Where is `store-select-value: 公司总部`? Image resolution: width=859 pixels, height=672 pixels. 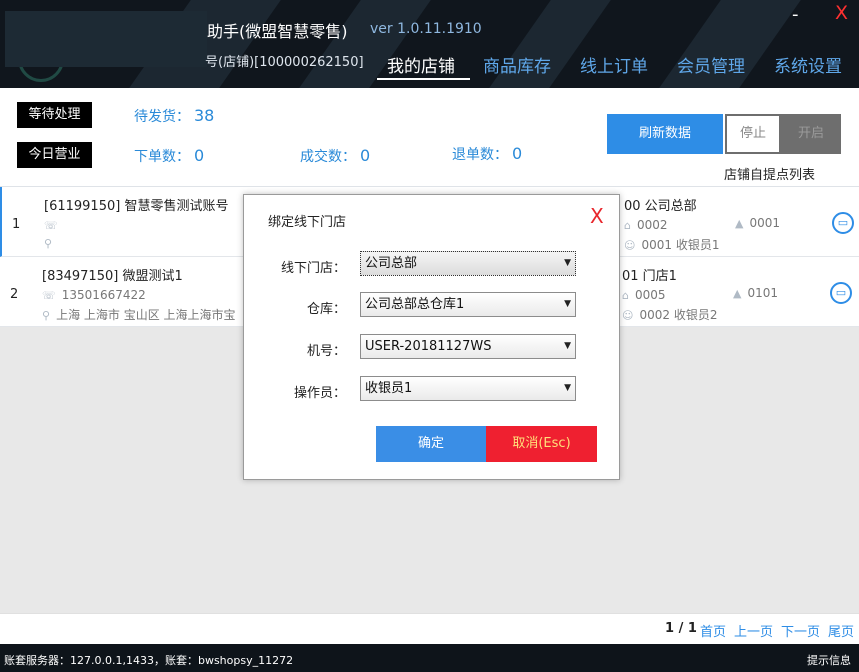 store-select-value: 公司总部 is located at coordinates (391, 263).